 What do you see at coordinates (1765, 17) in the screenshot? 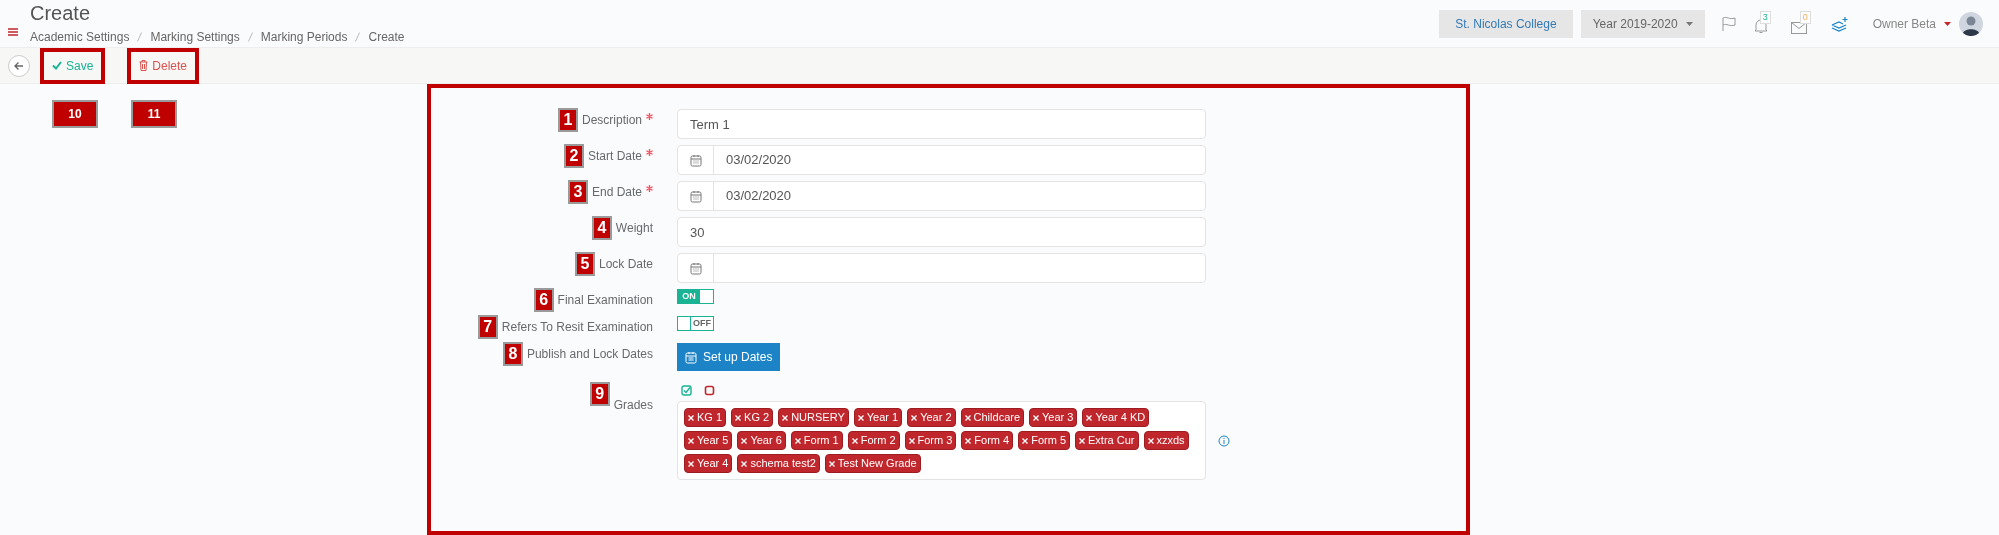
I see `notification-count: 3` at bounding box center [1765, 17].